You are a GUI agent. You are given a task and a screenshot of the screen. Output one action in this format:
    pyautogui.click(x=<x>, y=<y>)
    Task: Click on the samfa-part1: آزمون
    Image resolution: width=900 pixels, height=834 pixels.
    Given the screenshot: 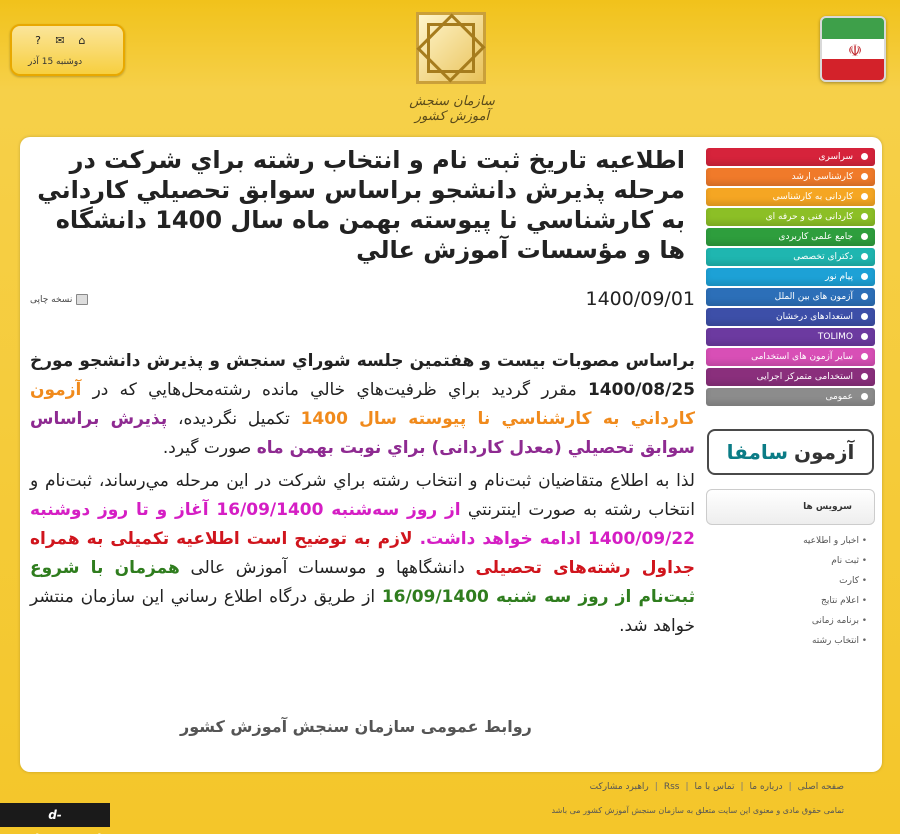 What is the action you would take?
    pyautogui.click(x=824, y=452)
    